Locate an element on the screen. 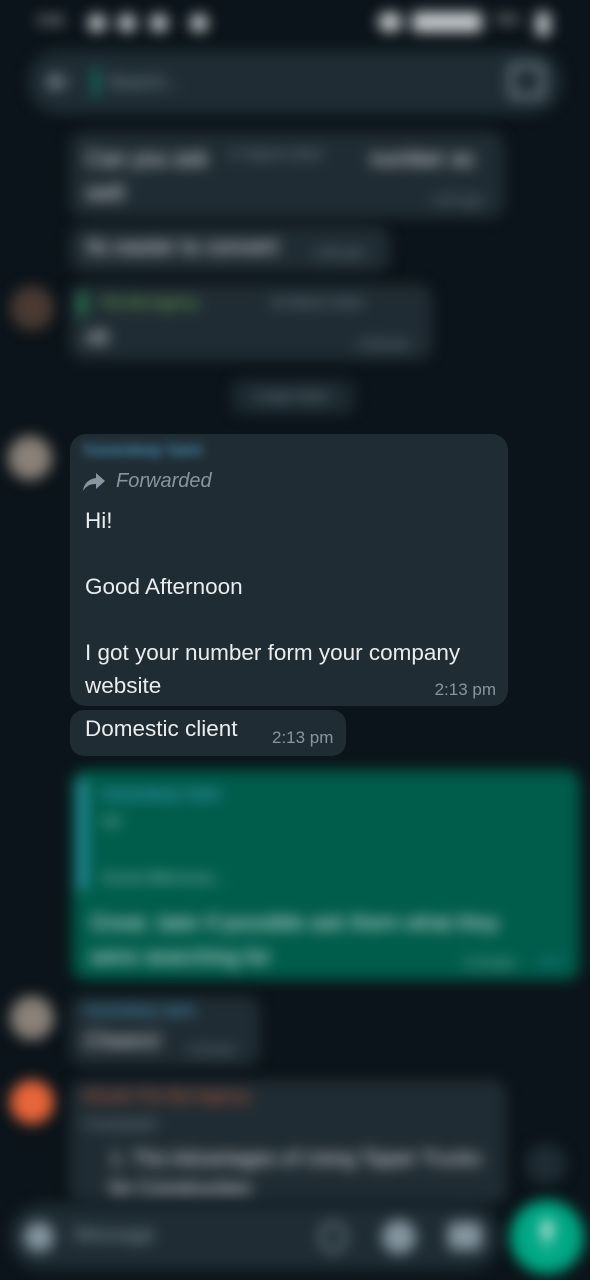 The image size is (590, 1280). message-text: Its easier to convert is located at coordinates (182, 246).